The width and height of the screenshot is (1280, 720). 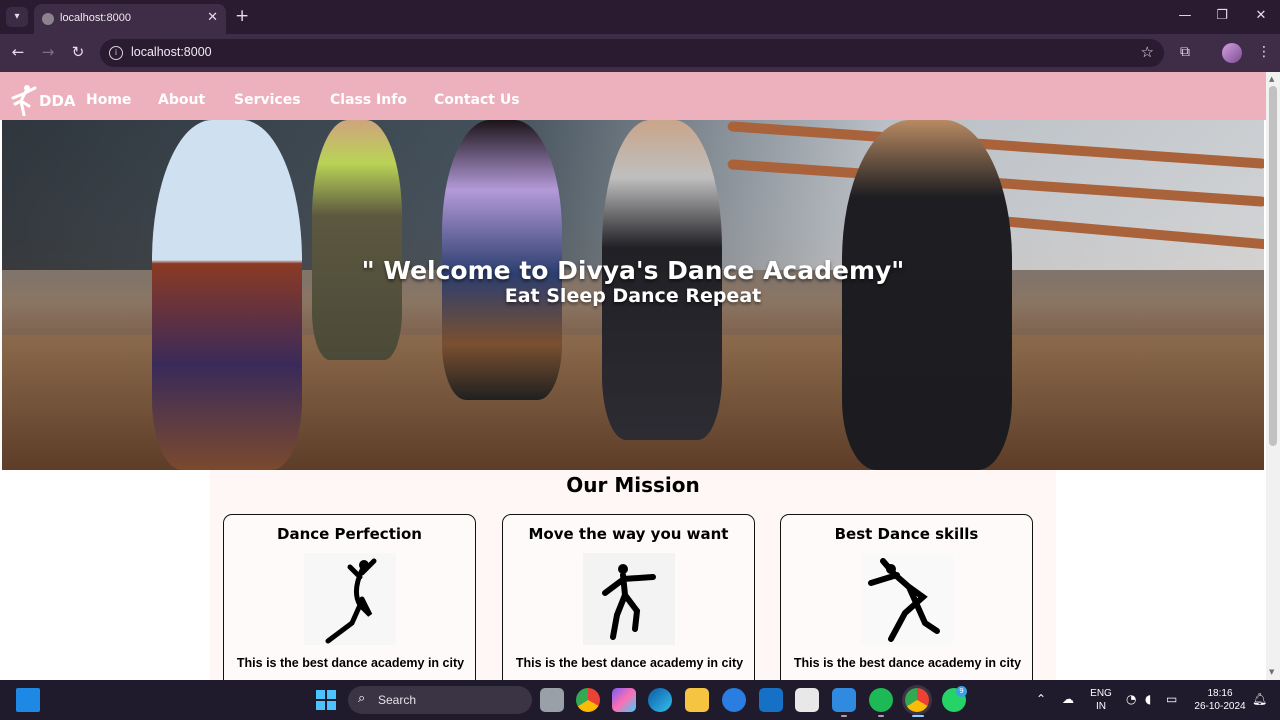 I want to click on spotify-icon, so click(x=881, y=700).